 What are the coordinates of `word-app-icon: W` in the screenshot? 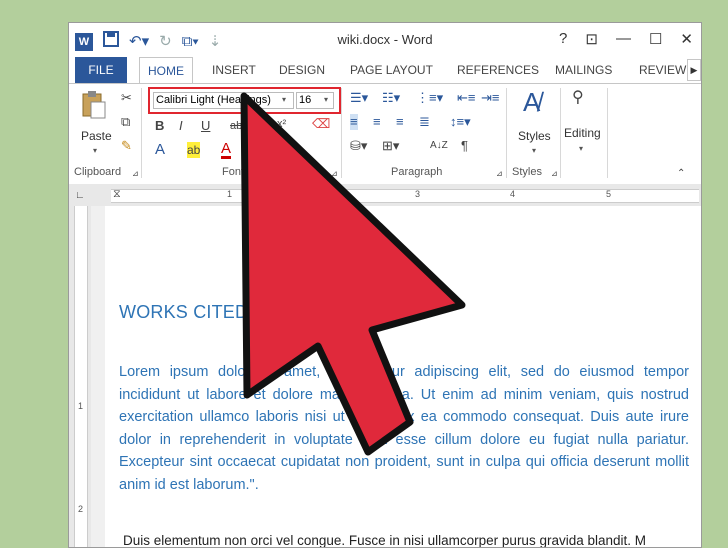 It's located at (84, 41).